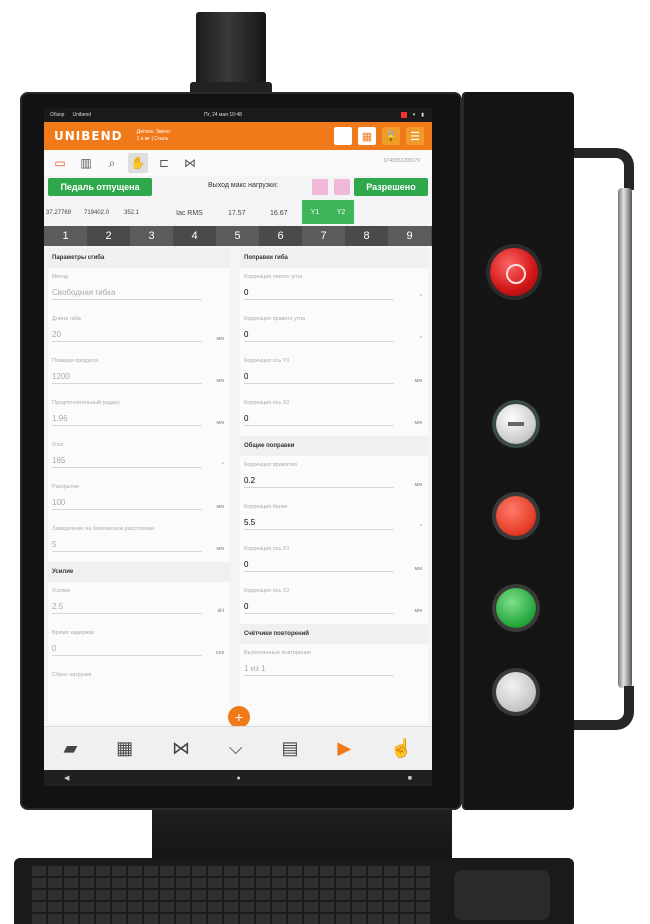 This screenshot has height=924, width=650. I want to click on angle-value: 165, so click(127, 462).